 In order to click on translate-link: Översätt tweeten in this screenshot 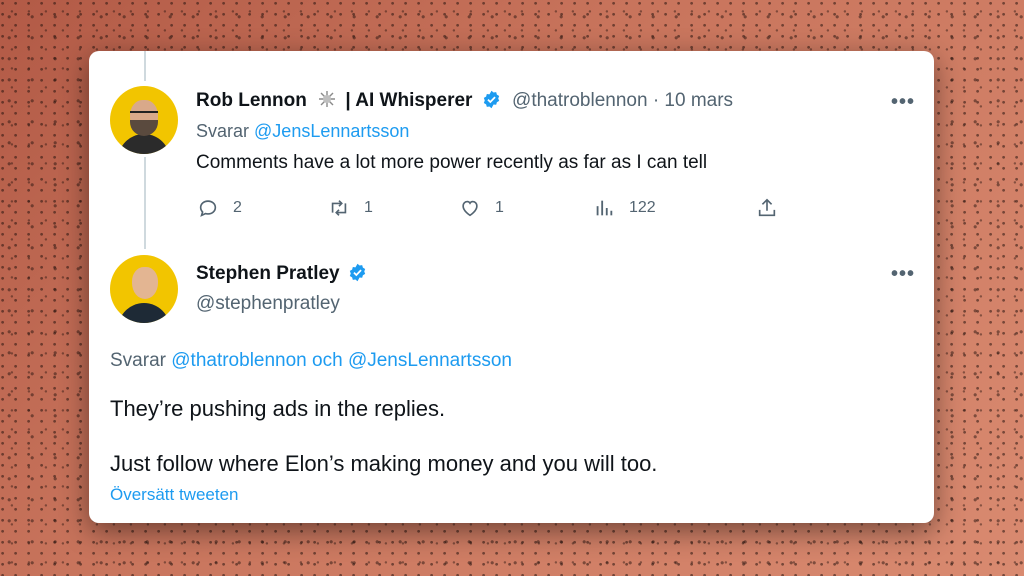, I will do `click(174, 495)`.